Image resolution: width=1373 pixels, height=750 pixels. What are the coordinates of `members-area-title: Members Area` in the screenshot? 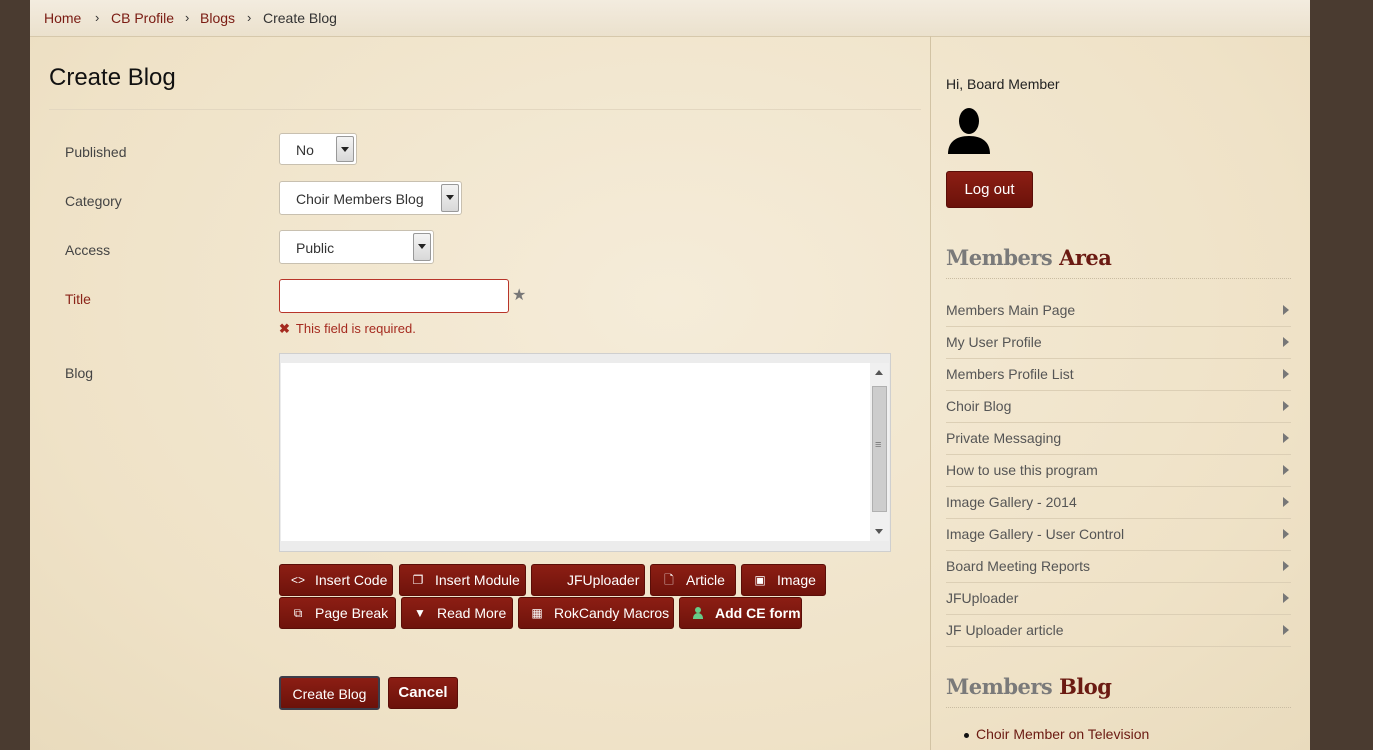 It's located at (1029, 257).